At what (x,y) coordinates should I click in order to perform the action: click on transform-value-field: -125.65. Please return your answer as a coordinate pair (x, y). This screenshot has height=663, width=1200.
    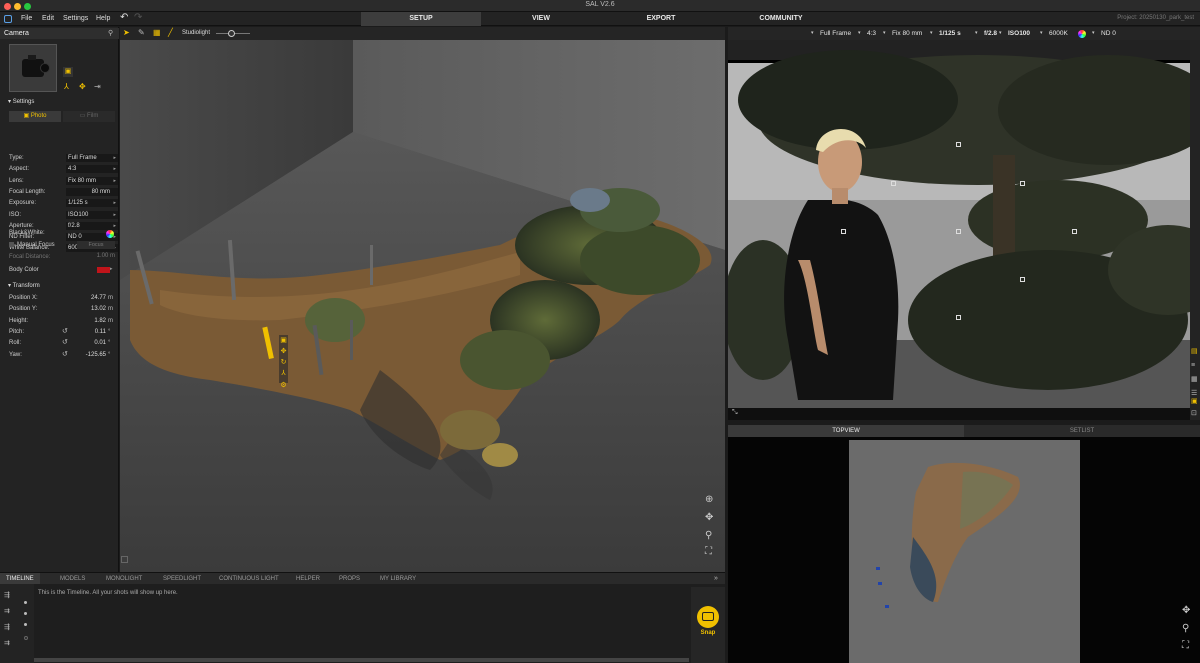
    Looking at the image, I should click on (89, 355).